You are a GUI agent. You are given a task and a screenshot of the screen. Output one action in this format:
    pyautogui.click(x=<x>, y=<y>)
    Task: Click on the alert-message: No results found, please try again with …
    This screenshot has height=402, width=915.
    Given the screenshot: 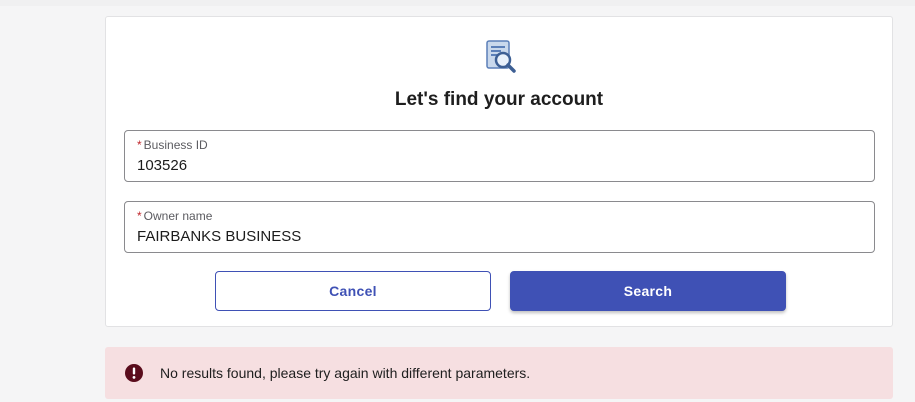 What is the action you would take?
    pyautogui.click(x=345, y=373)
    